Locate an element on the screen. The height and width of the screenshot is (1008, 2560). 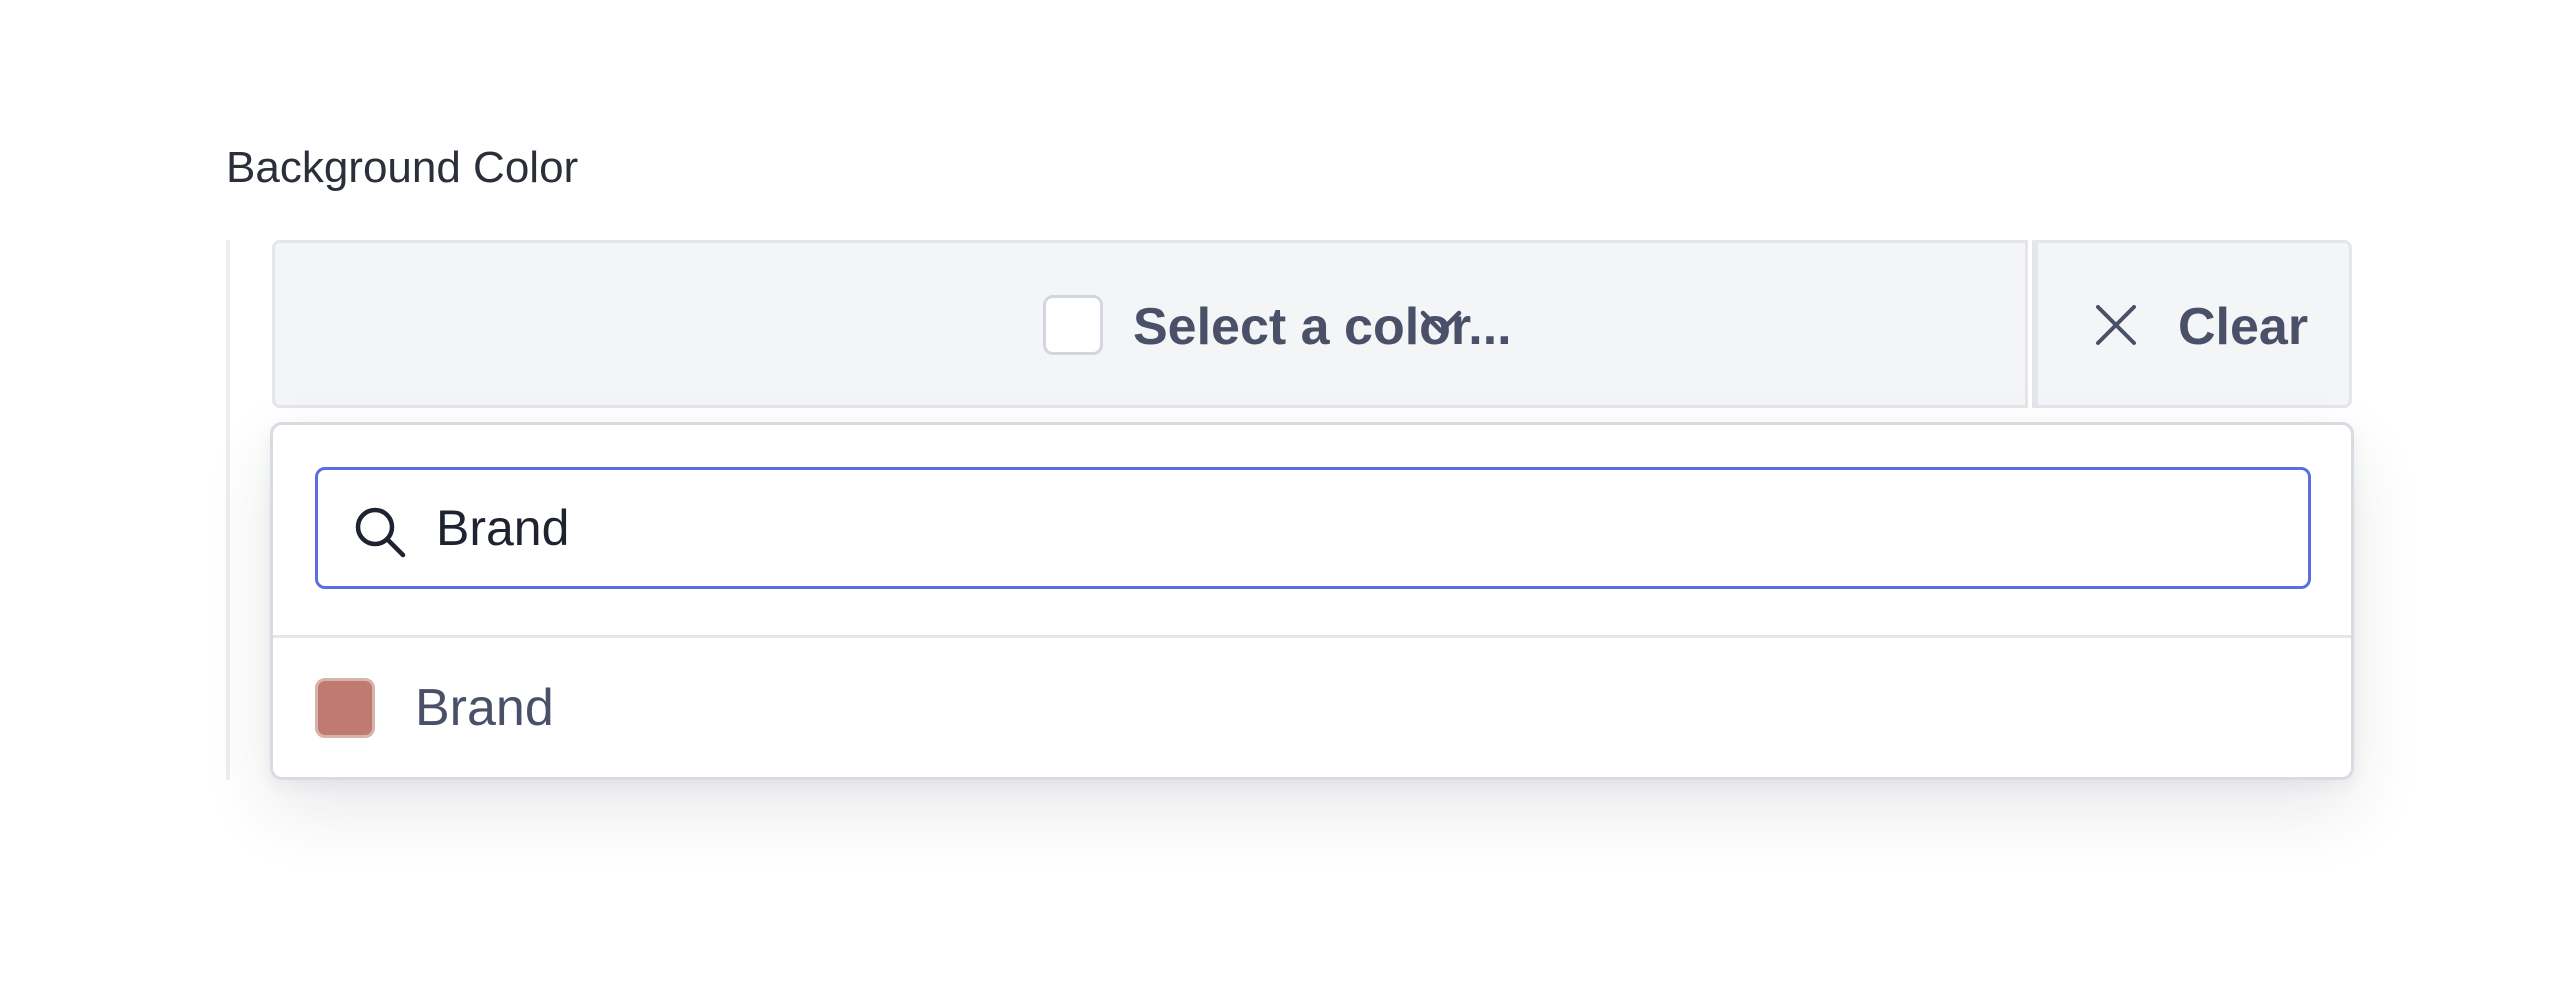
clear-label: Clear is located at coordinates (2243, 327).